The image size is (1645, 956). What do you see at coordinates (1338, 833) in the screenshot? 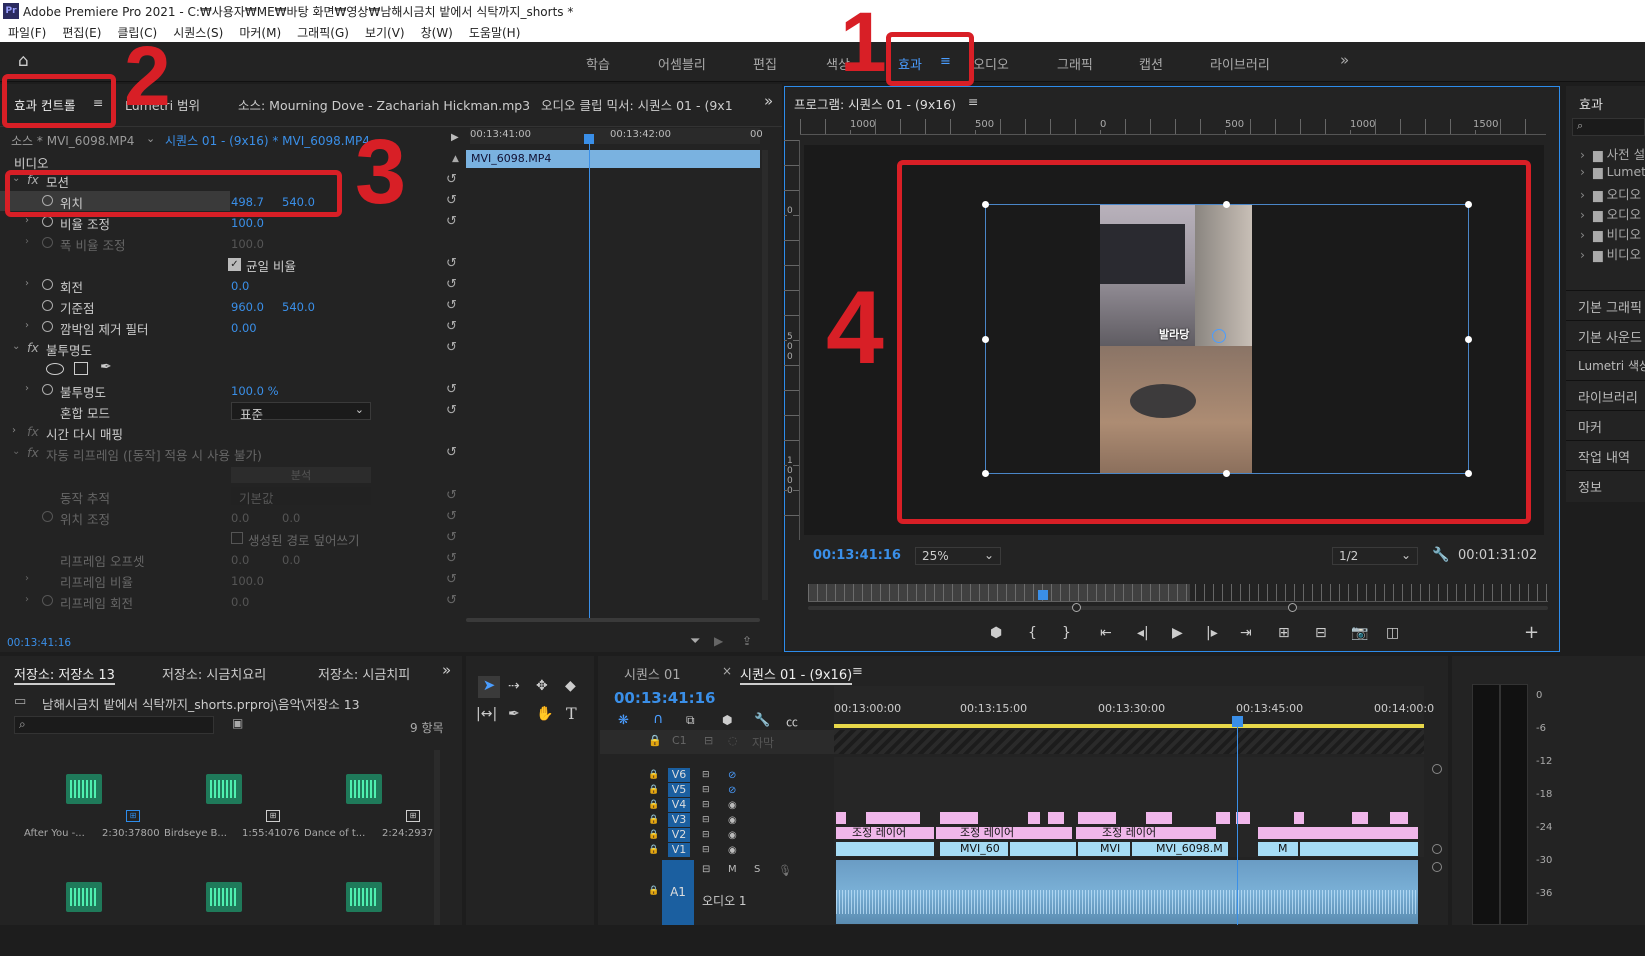
I see `clip-adjustment-layer` at bounding box center [1338, 833].